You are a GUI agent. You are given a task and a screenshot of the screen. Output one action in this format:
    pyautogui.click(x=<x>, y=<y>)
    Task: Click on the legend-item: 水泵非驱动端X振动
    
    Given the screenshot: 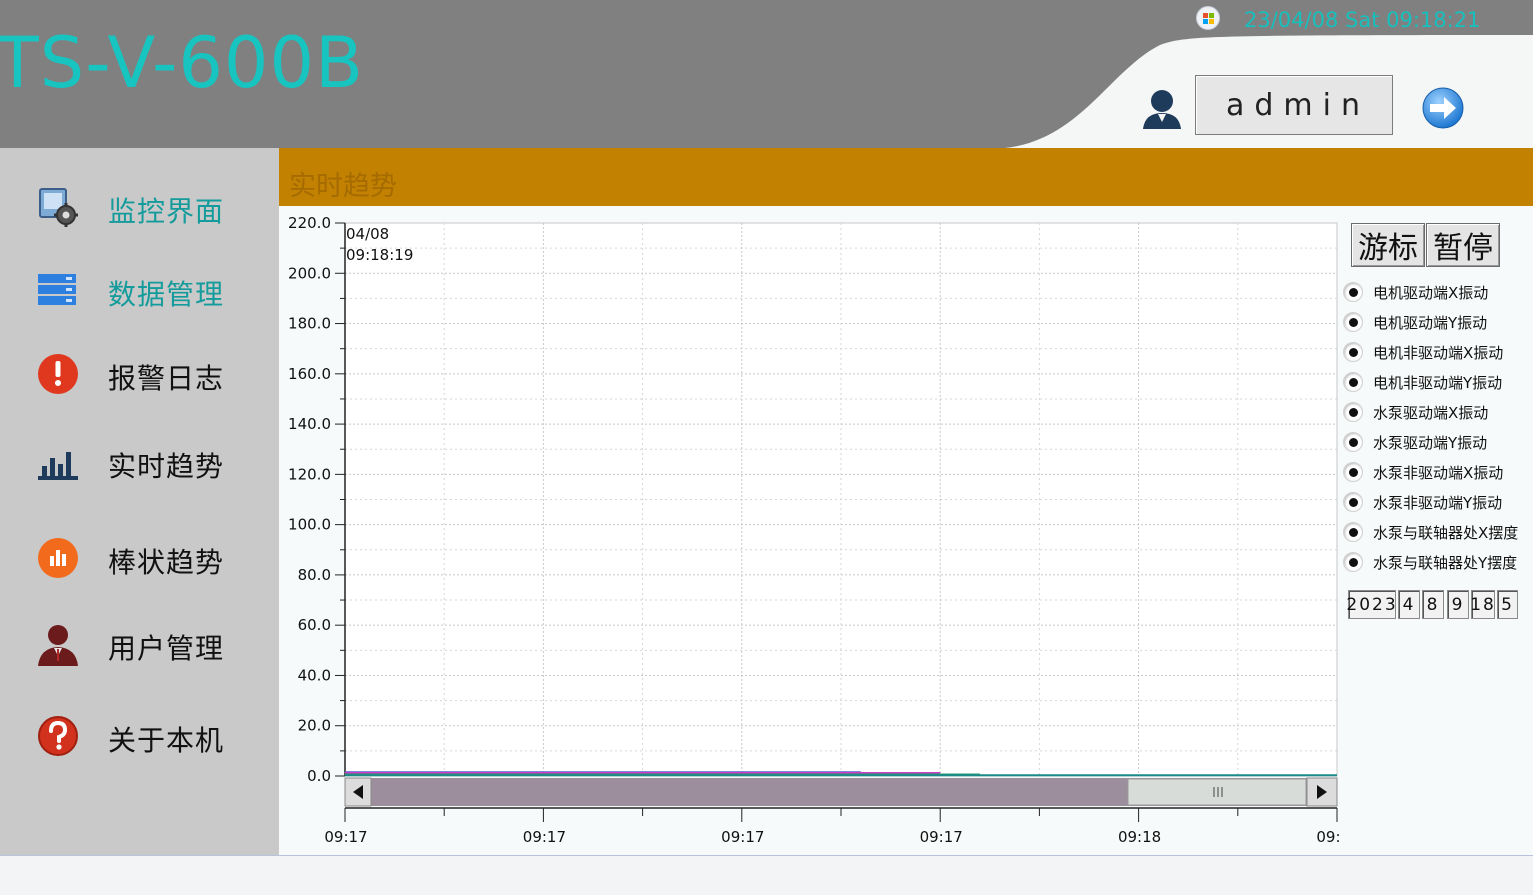 What is the action you would take?
    pyautogui.click(x=1438, y=471)
    